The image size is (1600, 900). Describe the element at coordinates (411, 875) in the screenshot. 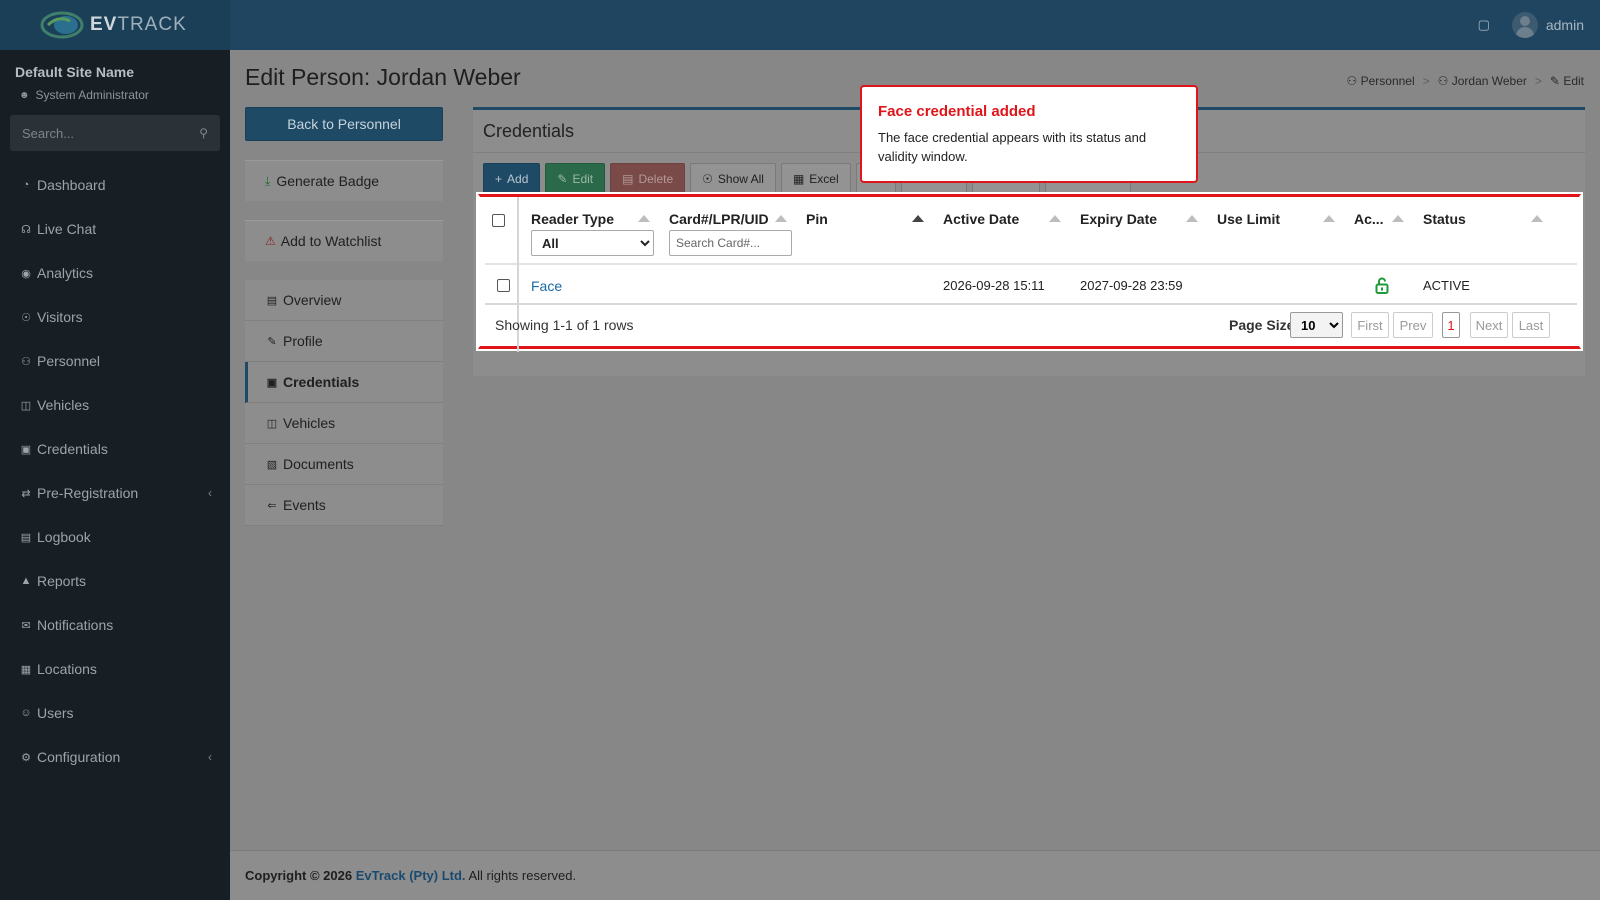

I see `company-link: EvTrack (Pty) Ltd.` at that location.